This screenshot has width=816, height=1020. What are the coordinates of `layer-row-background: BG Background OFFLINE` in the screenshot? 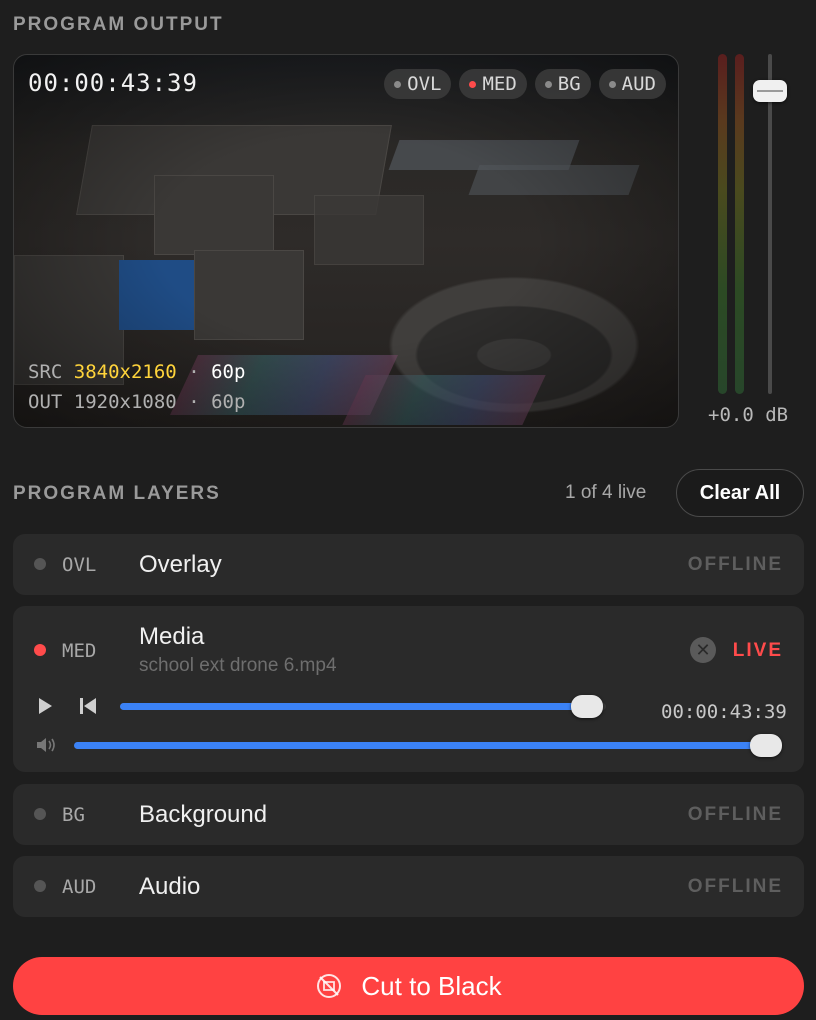 It's located at (408, 814).